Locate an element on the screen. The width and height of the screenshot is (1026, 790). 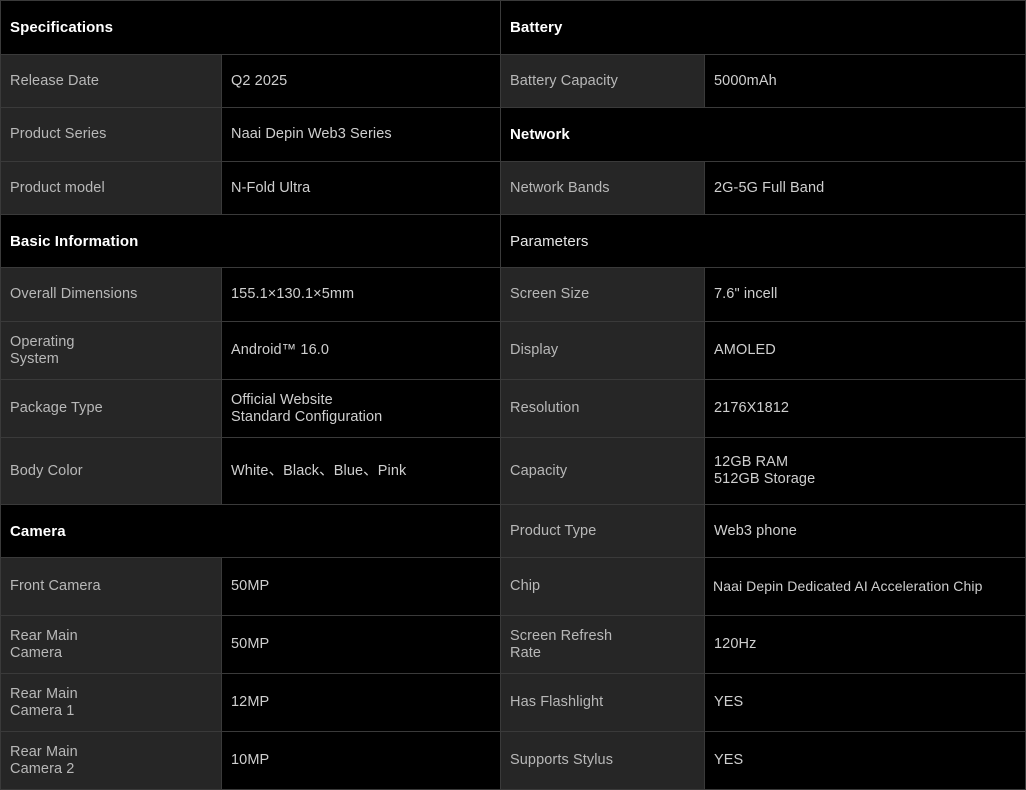
spec-label: Supports Stylus is located at coordinates (602, 760).